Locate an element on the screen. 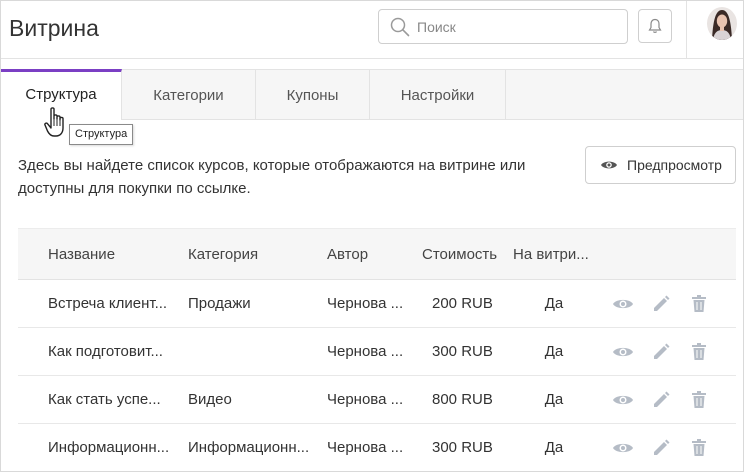 The width and height of the screenshot is (744, 472). page-title: Витрина is located at coordinates (54, 28).